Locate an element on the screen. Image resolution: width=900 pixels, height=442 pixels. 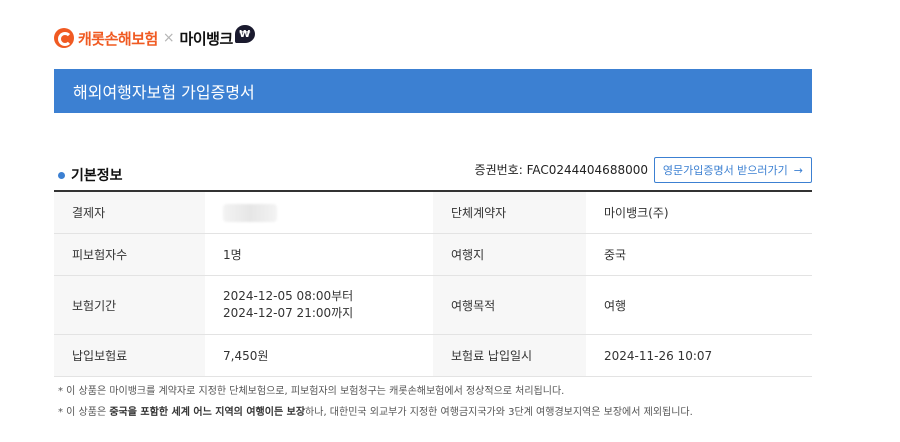
value-payment-datetime: 2024-11-26 10:07 is located at coordinates (658, 355).